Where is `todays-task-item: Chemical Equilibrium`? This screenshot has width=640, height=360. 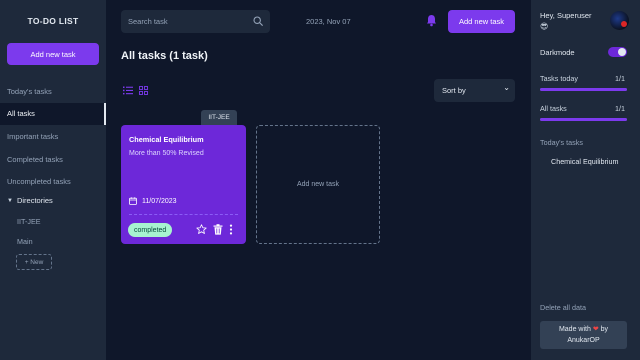 todays-task-item: Chemical Equilibrium is located at coordinates (585, 161).